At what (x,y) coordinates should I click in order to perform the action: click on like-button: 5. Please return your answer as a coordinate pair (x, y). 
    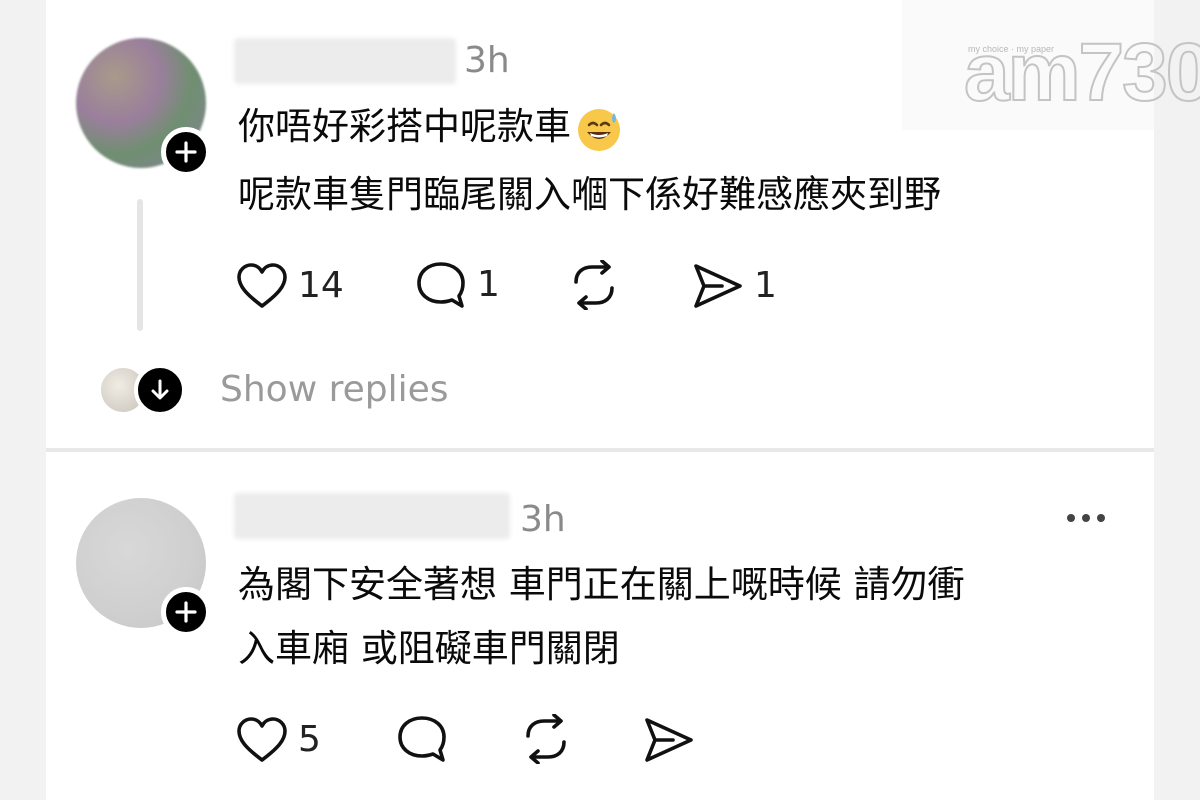
    Looking at the image, I should click on (278, 740).